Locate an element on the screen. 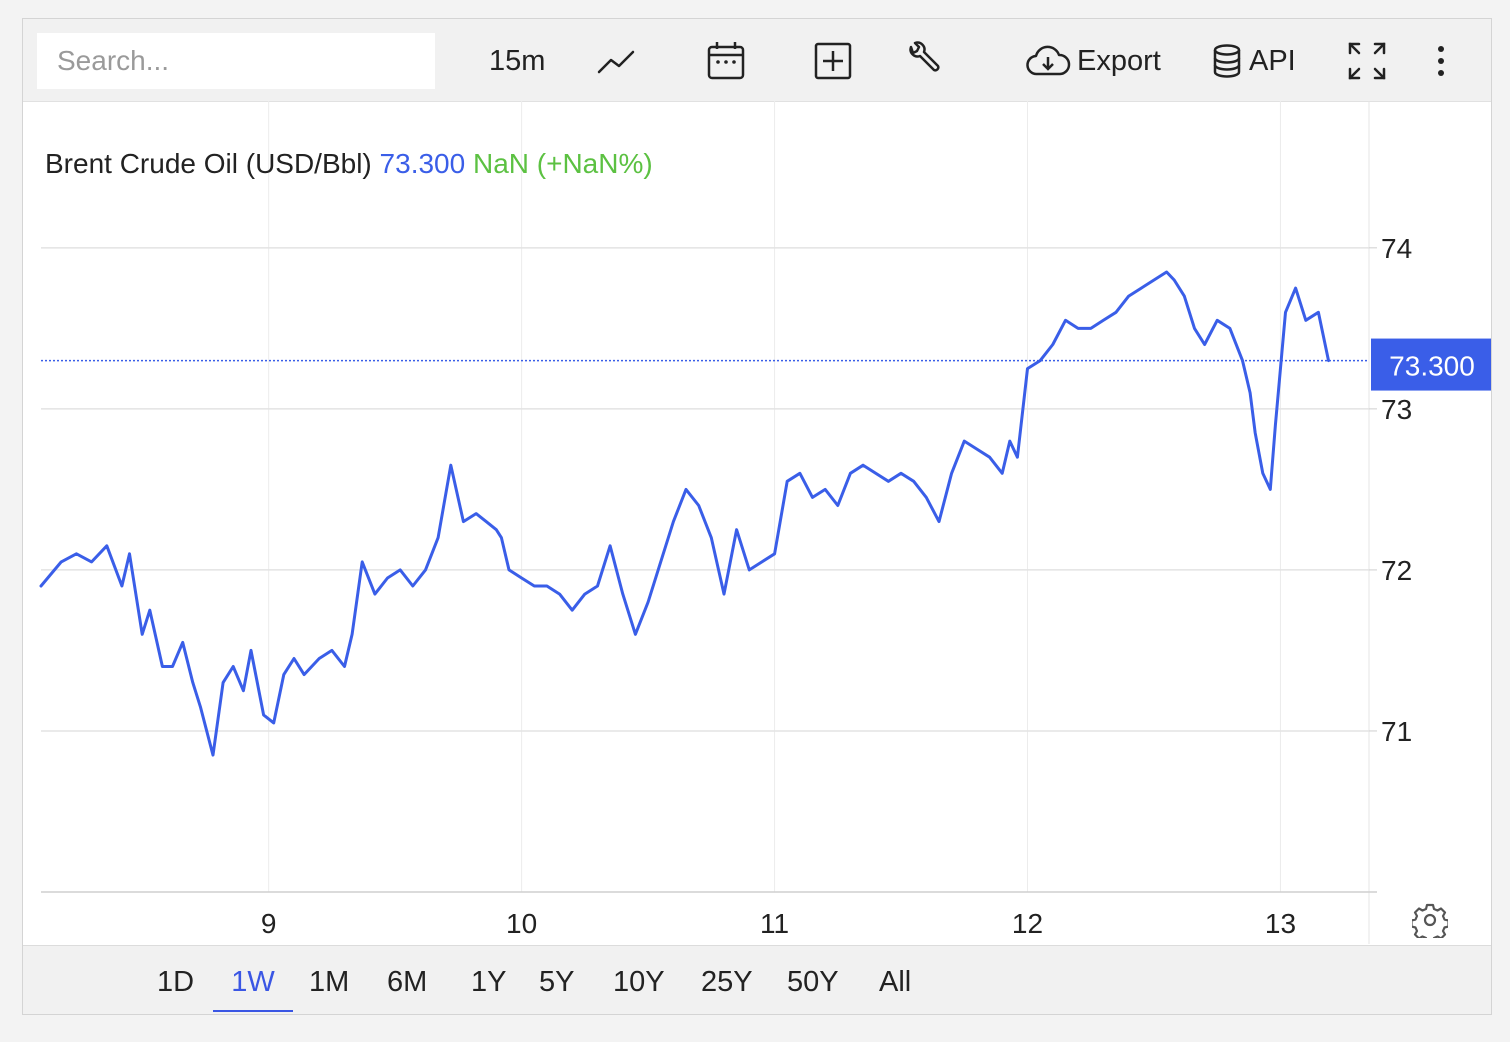  range-button-25y: 25Y is located at coordinates (727, 985).